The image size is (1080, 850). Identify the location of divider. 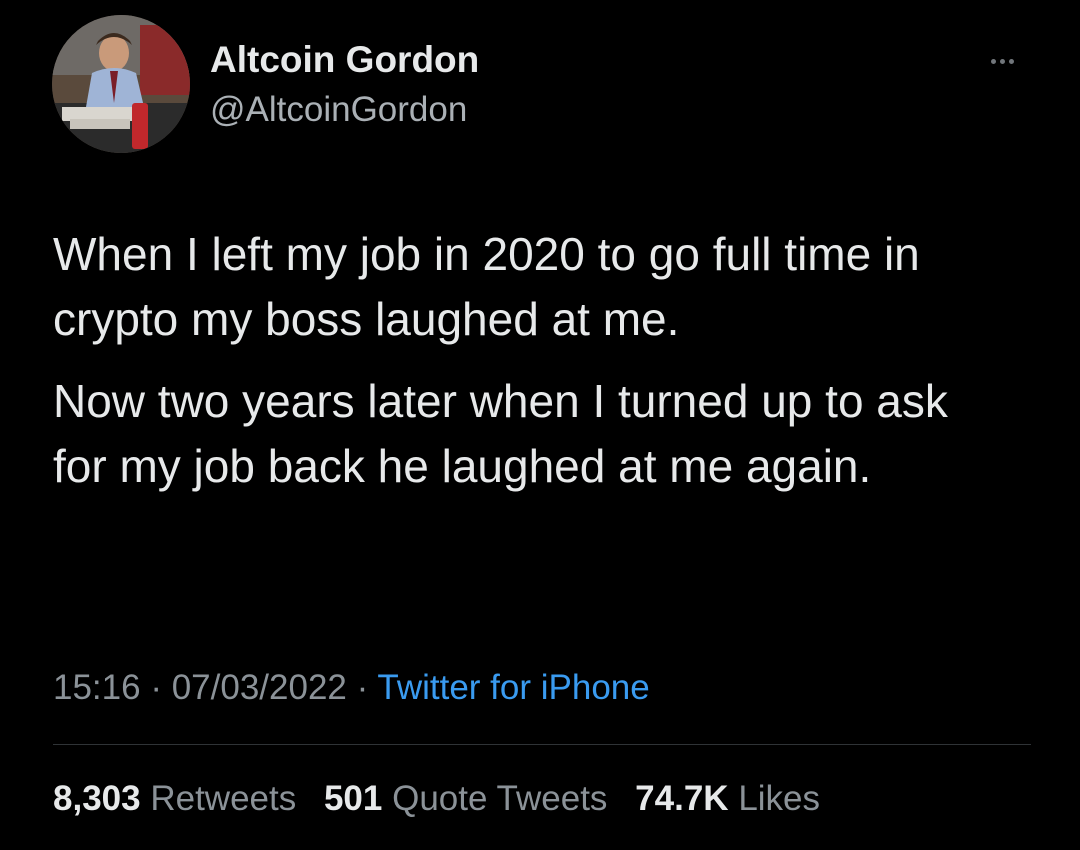
(542, 744).